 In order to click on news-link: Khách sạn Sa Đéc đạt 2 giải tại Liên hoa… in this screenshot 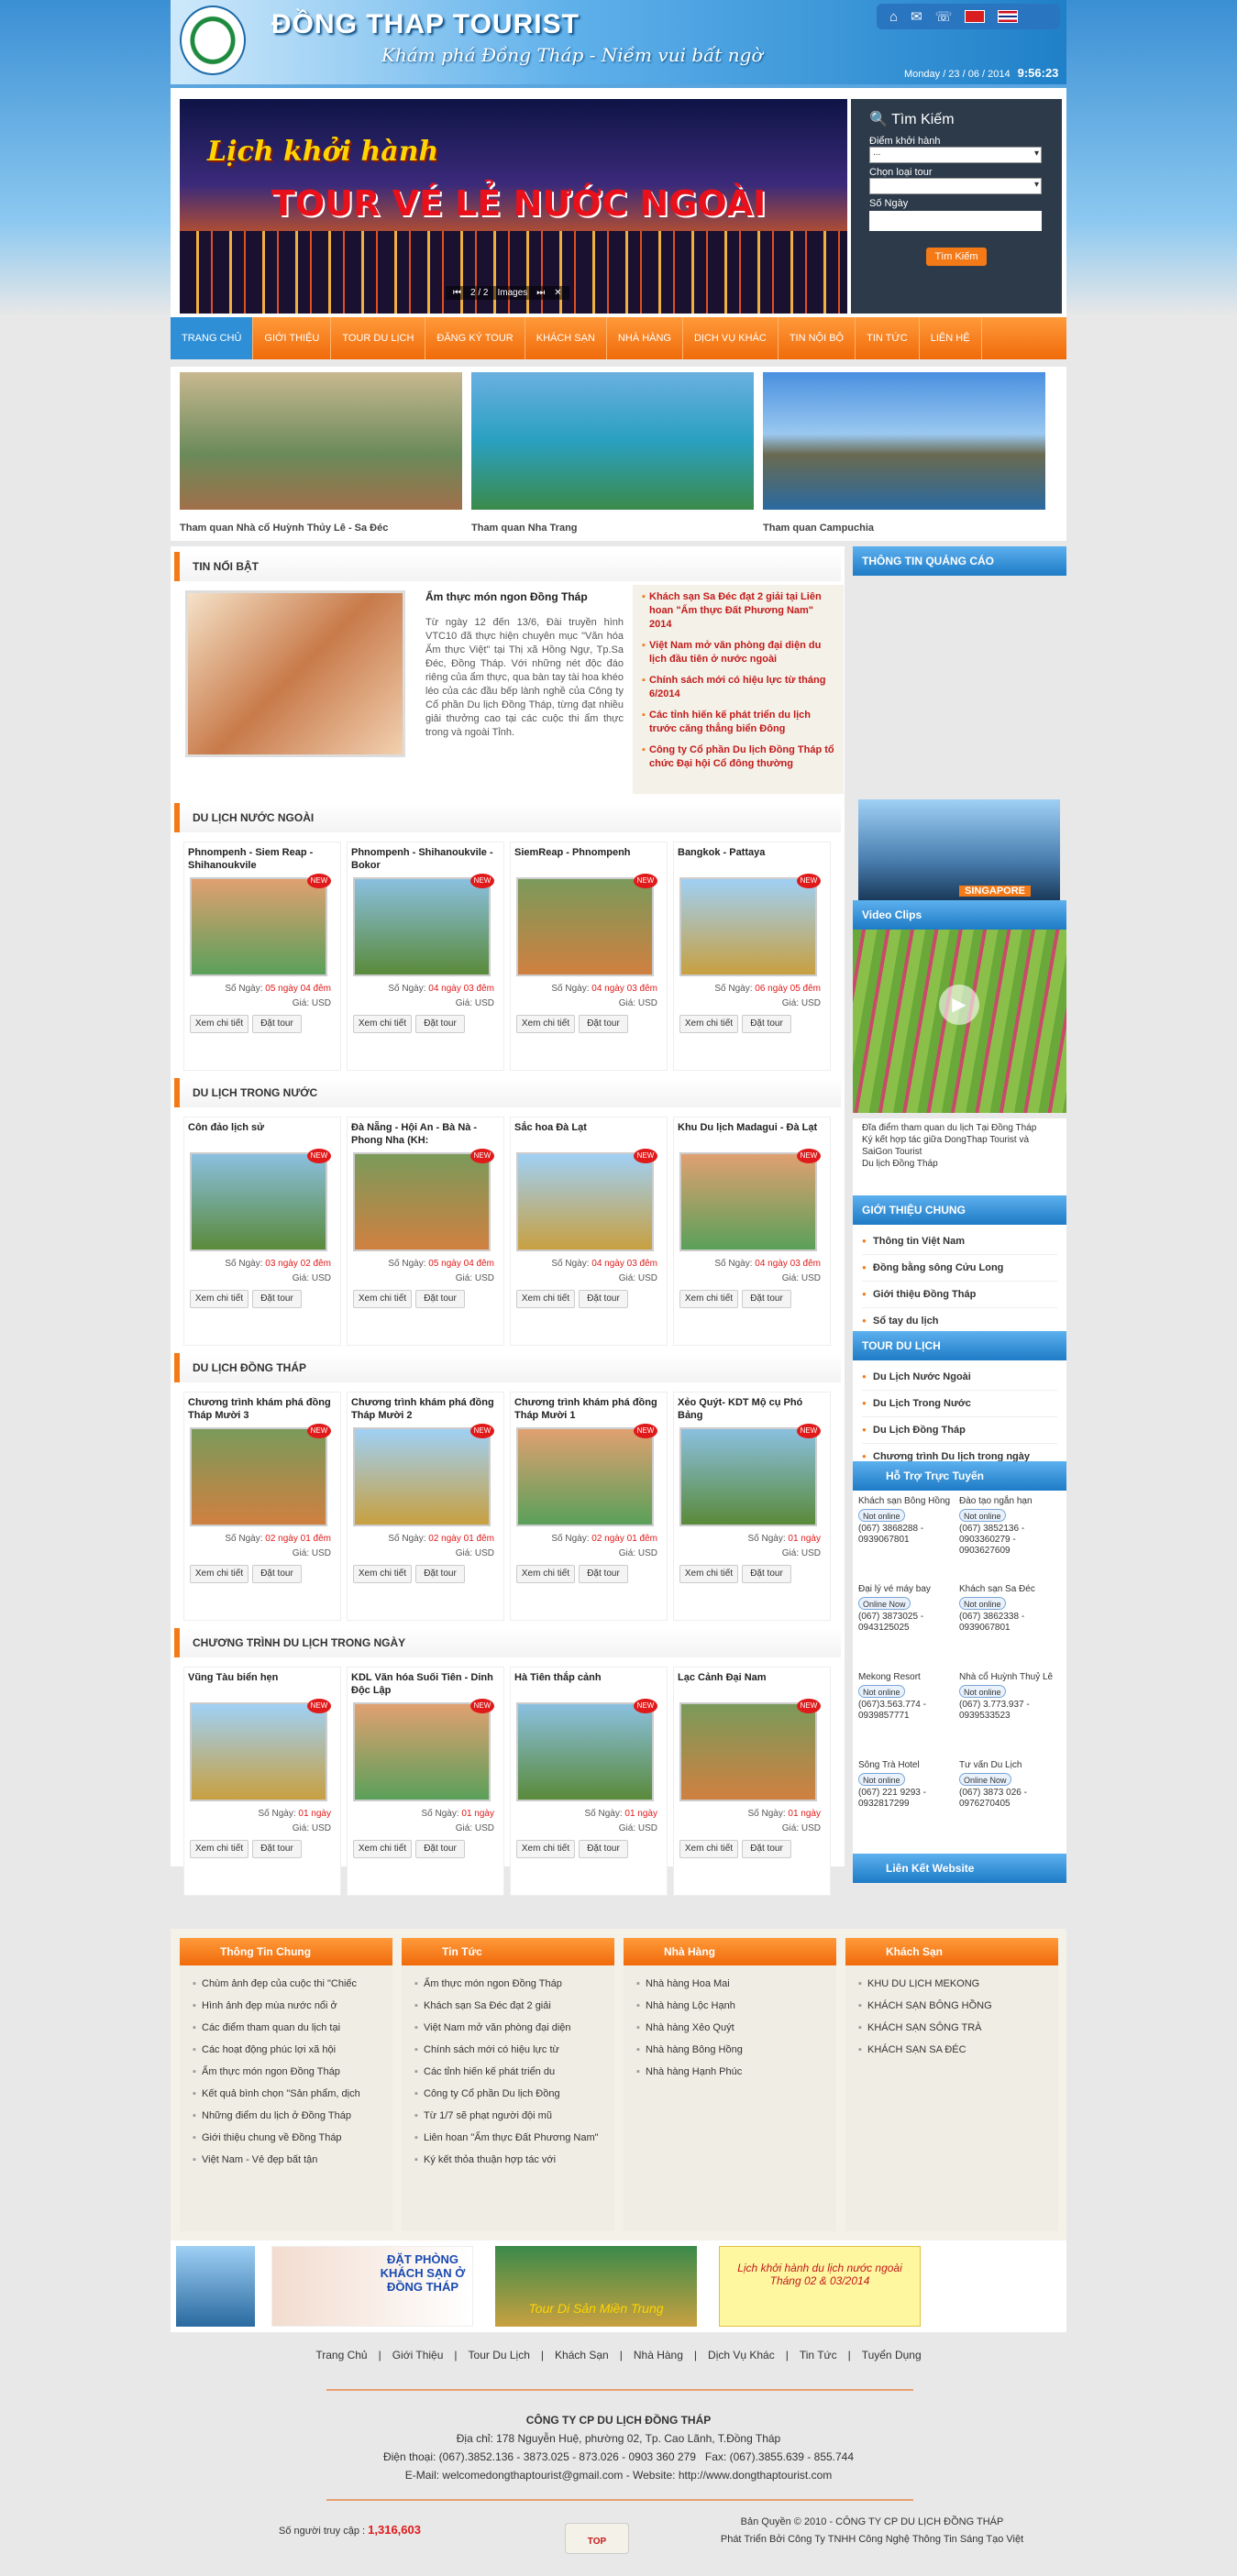, I will do `click(738, 611)`.